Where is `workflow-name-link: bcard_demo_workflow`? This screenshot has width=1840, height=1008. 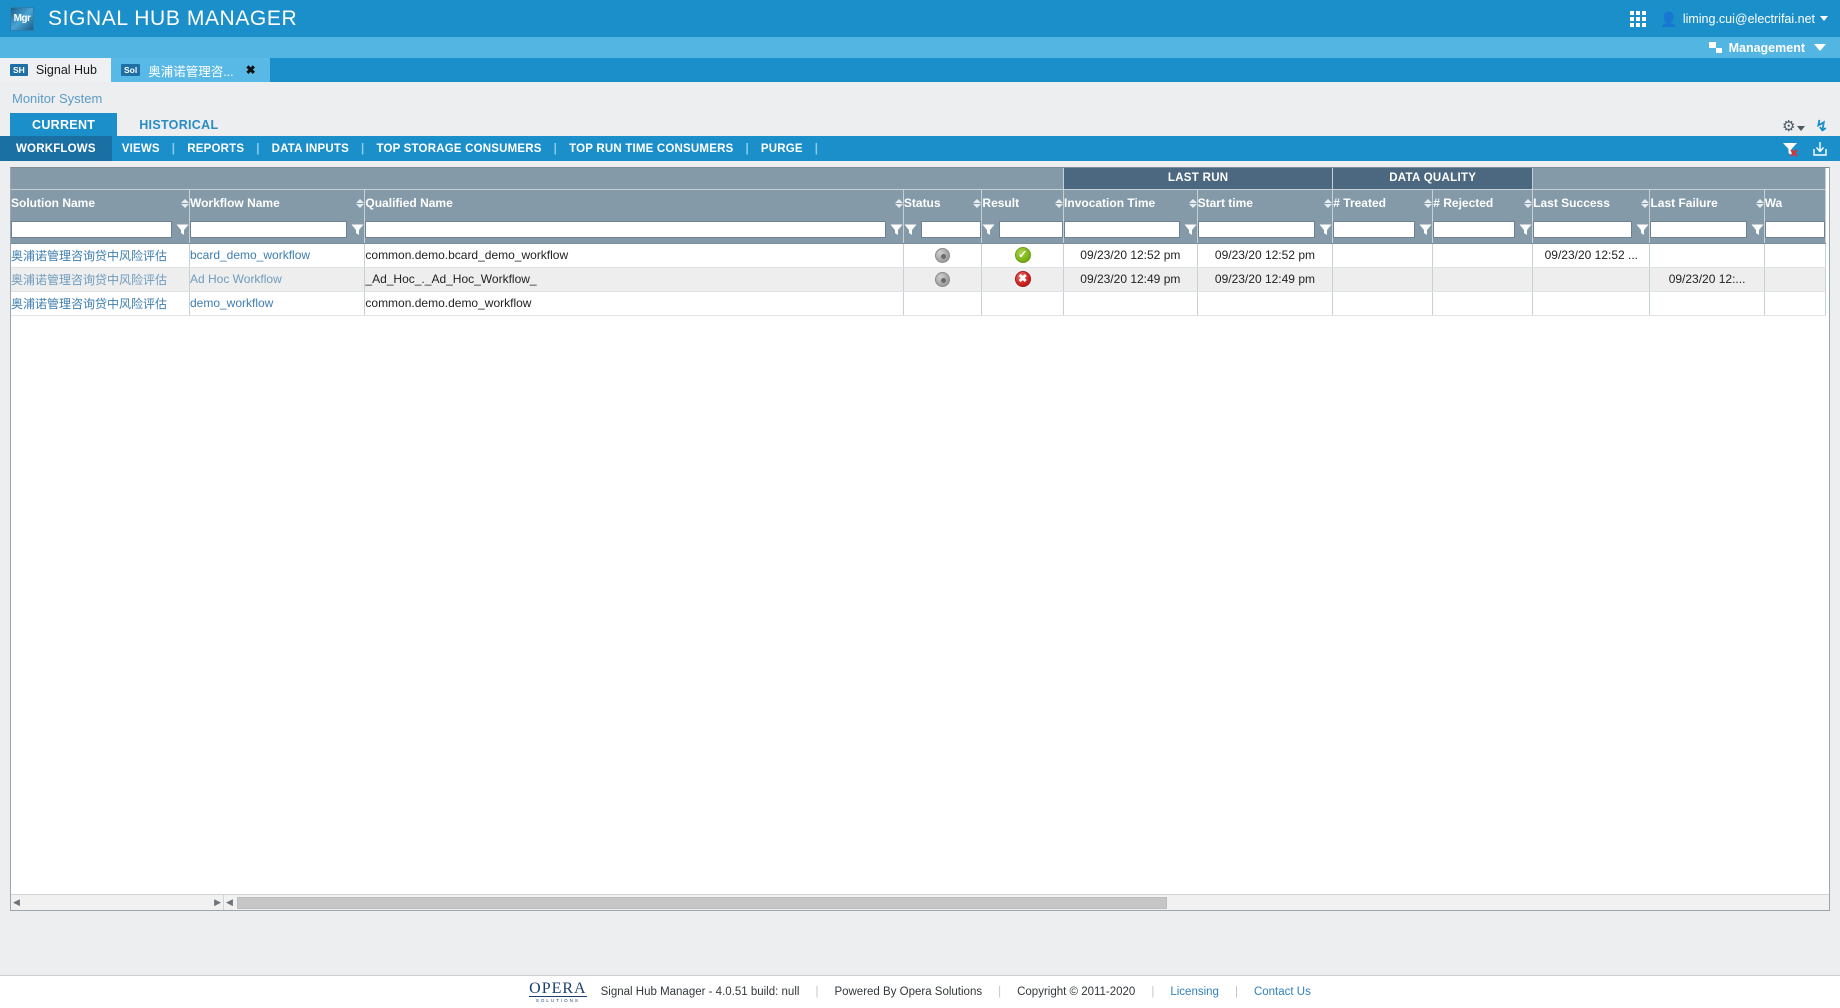
workflow-name-link: bcard_demo_workflow is located at coordinates (250, 255).